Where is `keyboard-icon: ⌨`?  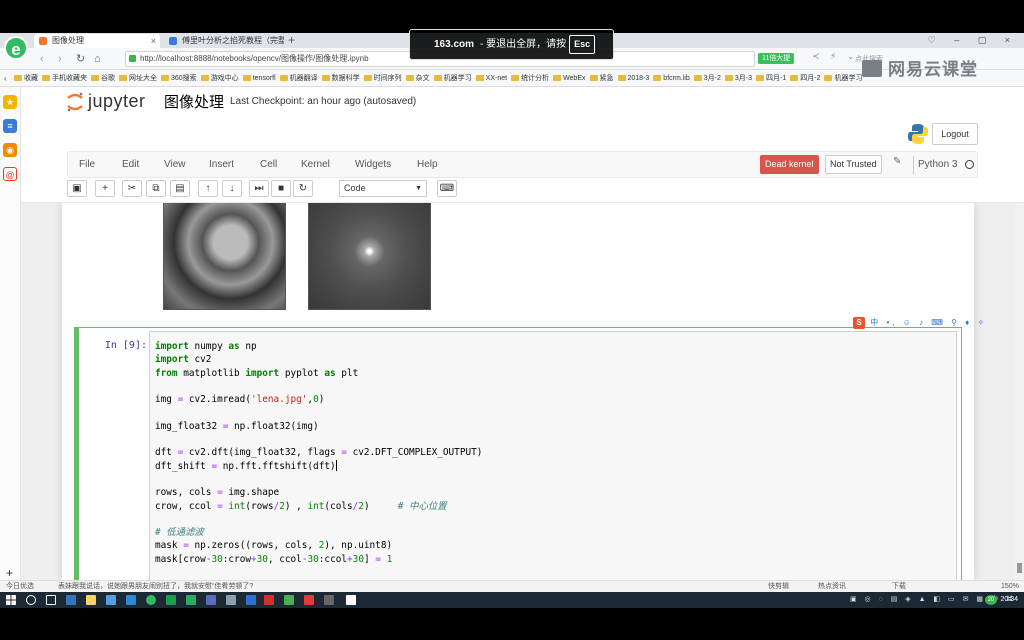
keyboard-icon: ⌨ is located at coordinates (447, 188).